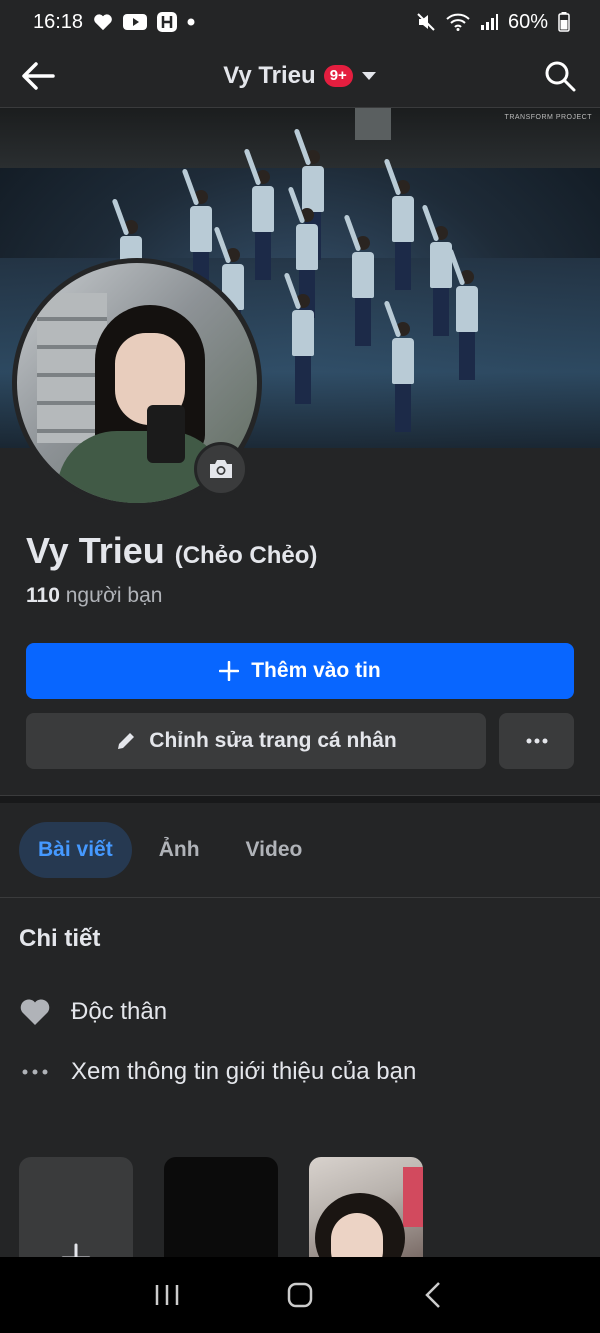 This screenshot has width=600, height=1333. Describe the element at coordinates (114, 595) in the screenshot. I see `friends-label: người bạn` at that location.